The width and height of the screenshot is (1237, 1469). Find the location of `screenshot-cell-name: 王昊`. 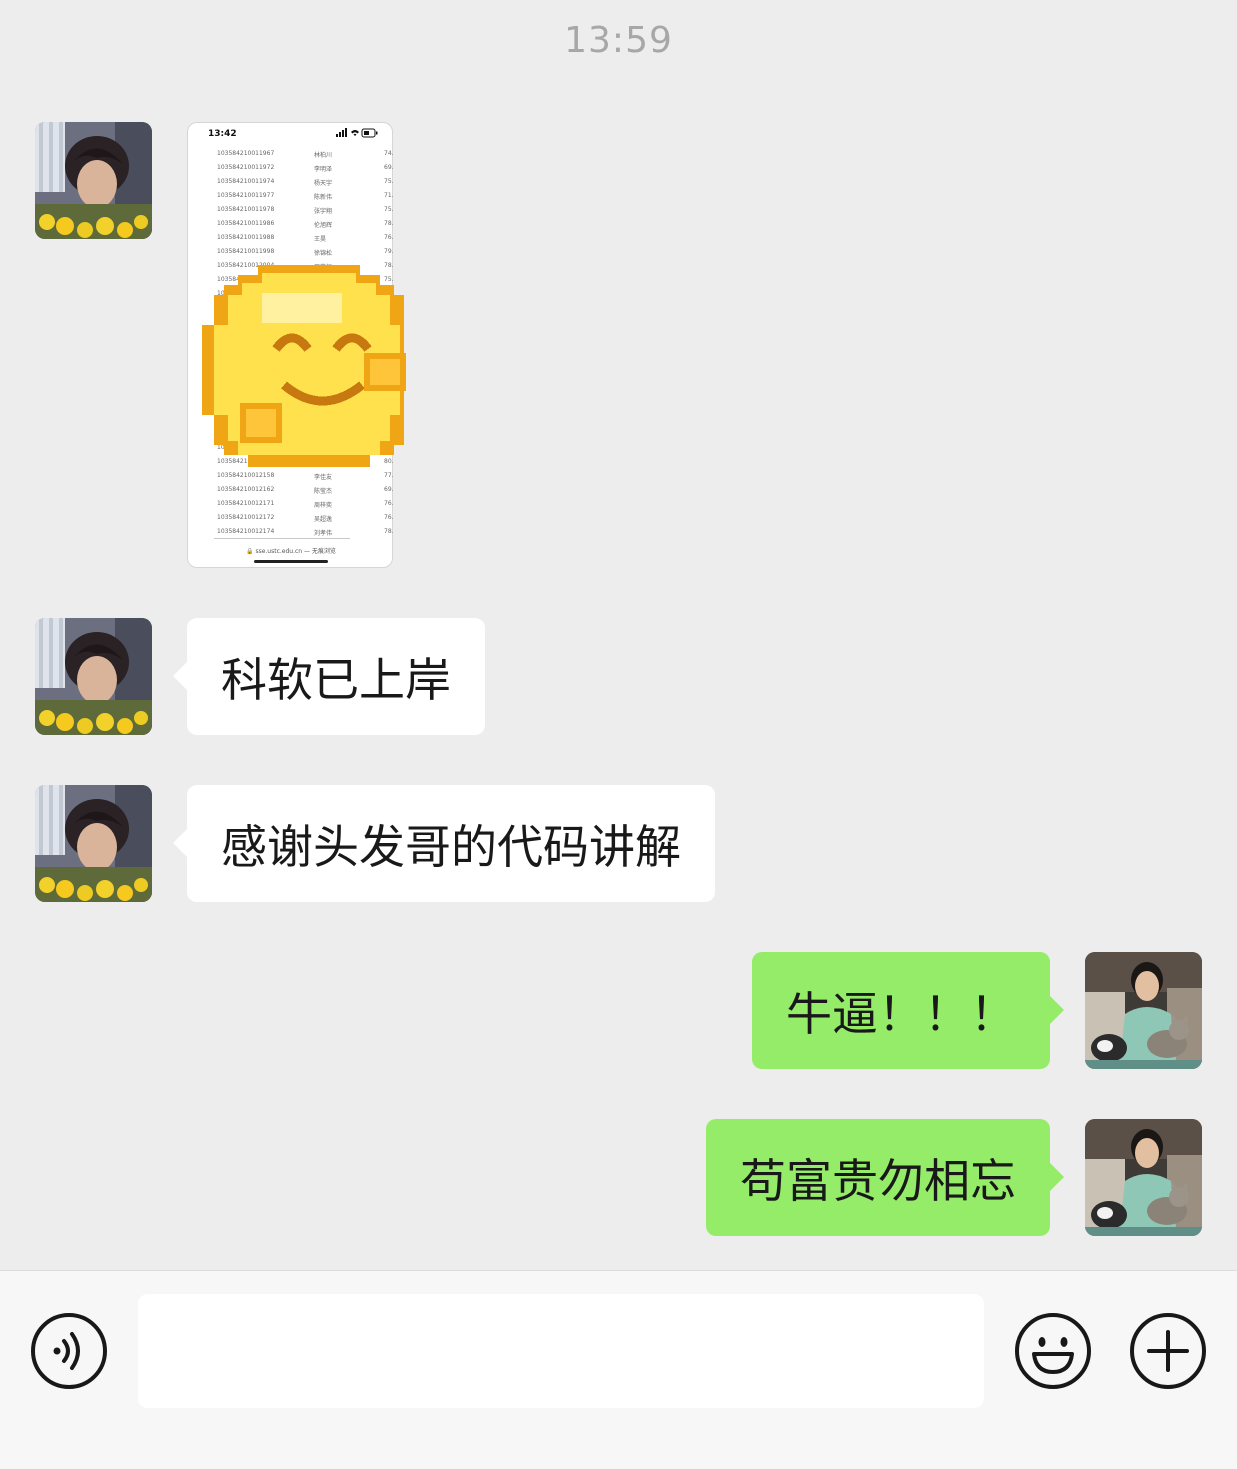

screenshot-cell-name: 王昊 is located at coordinates (320, 239).